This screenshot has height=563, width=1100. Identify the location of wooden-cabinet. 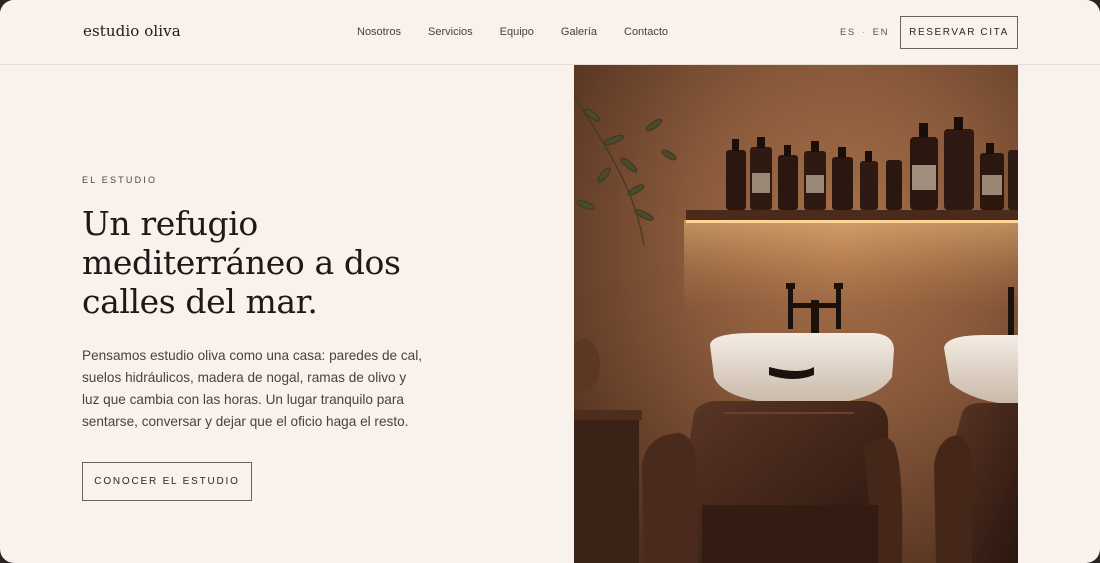
(606, 486).